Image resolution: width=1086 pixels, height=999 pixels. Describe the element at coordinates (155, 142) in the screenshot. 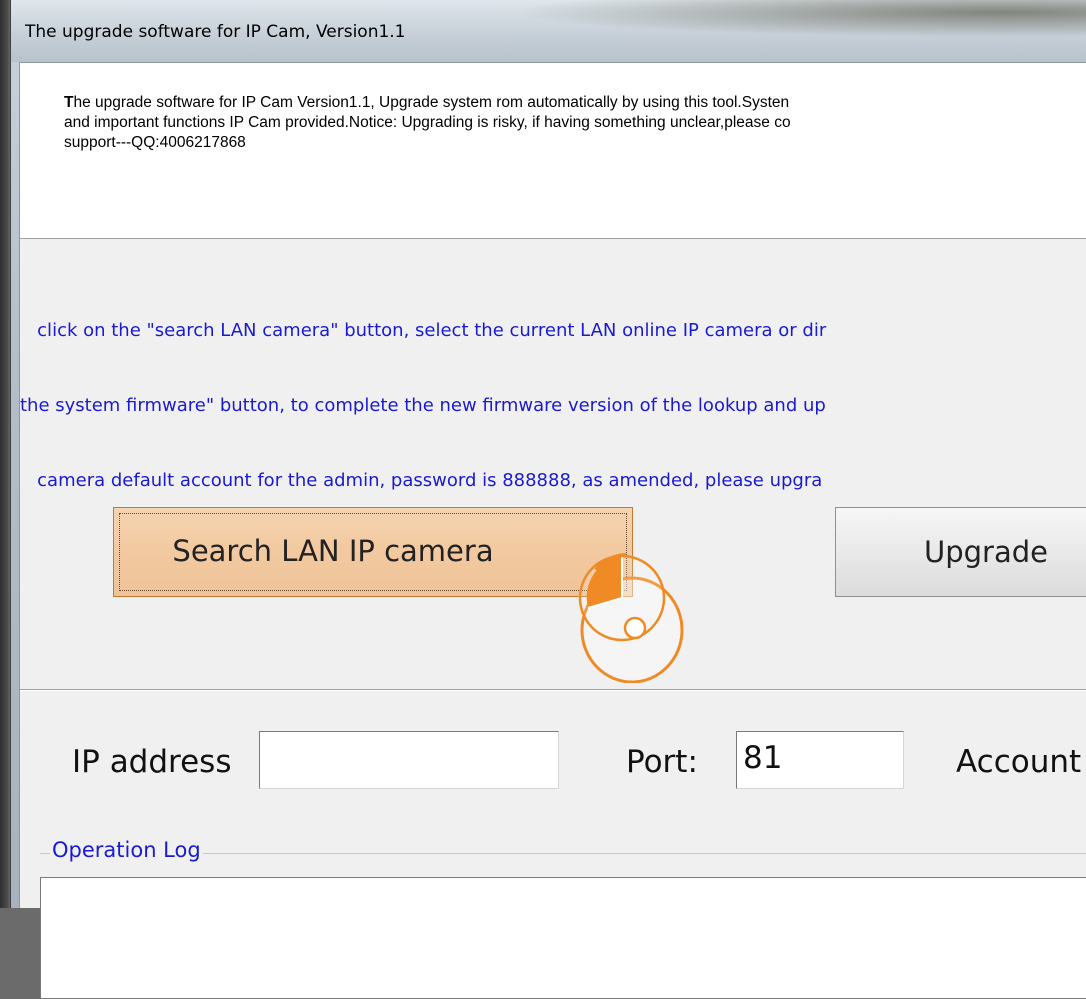

I see `notice-line-3: support---QQ:4006217868` at that location.